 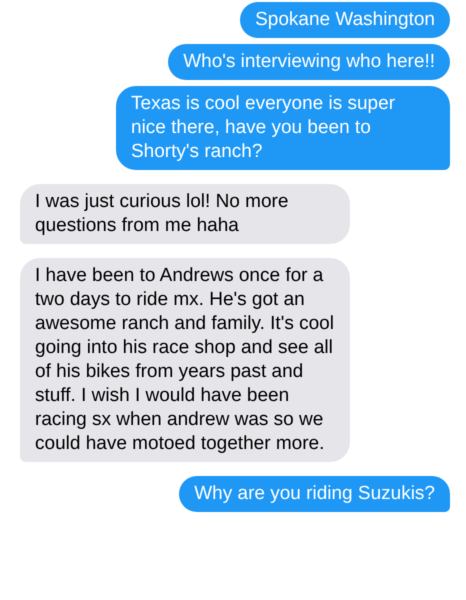 I want to click on message-bubble: Who's interviewing who here!!, so click(x=309, y=62).